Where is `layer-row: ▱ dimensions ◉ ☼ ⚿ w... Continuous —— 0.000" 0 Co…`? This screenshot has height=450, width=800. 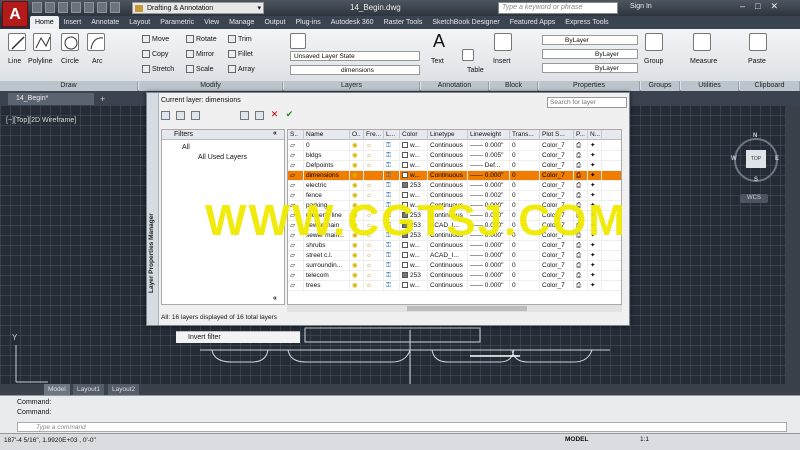
layer-row: ▱ dimensions ◉ ☼ ⚿ w... Continuous —— 0.000" 0 Co… is located at coordinates (454, 176).